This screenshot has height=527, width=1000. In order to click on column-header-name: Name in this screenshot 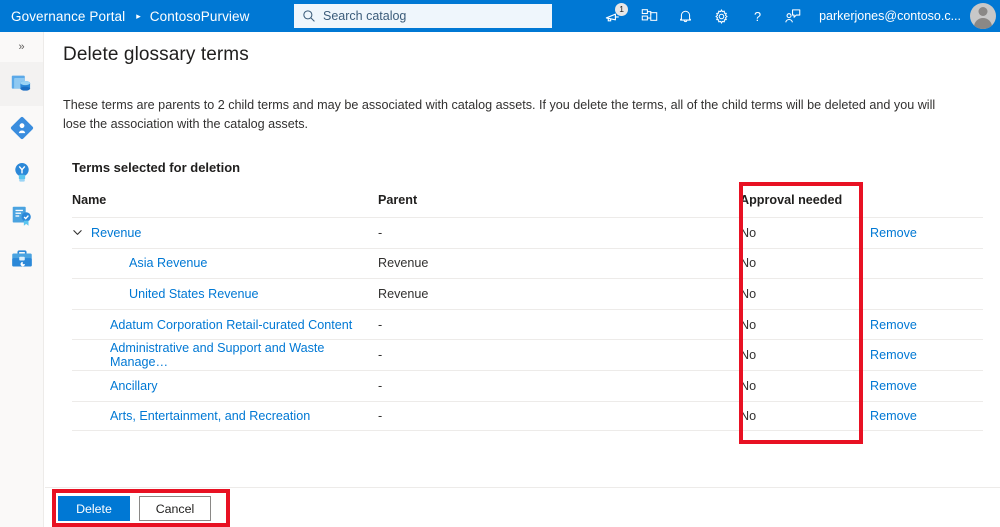, I will do `click(89, 200)`.